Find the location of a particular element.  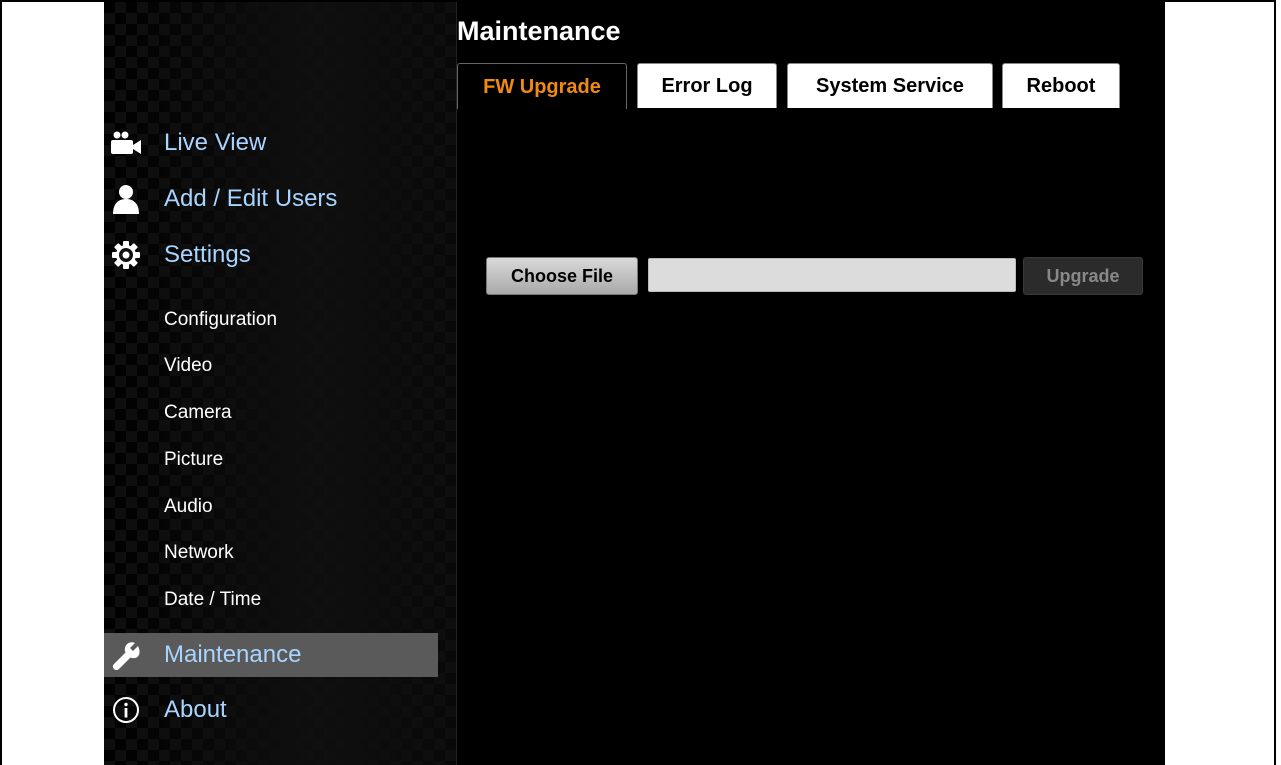

tab-error-log: Error Log is located at coordinates (707, 85).